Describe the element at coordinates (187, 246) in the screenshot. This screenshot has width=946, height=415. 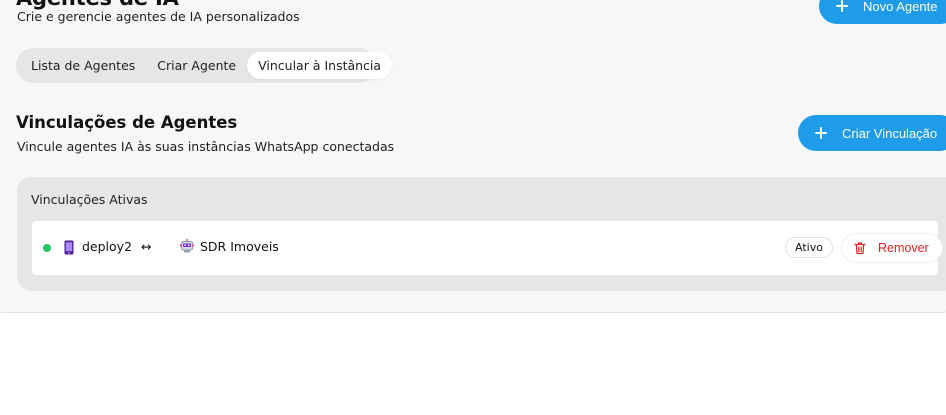
I see `robot-icon` at that location.